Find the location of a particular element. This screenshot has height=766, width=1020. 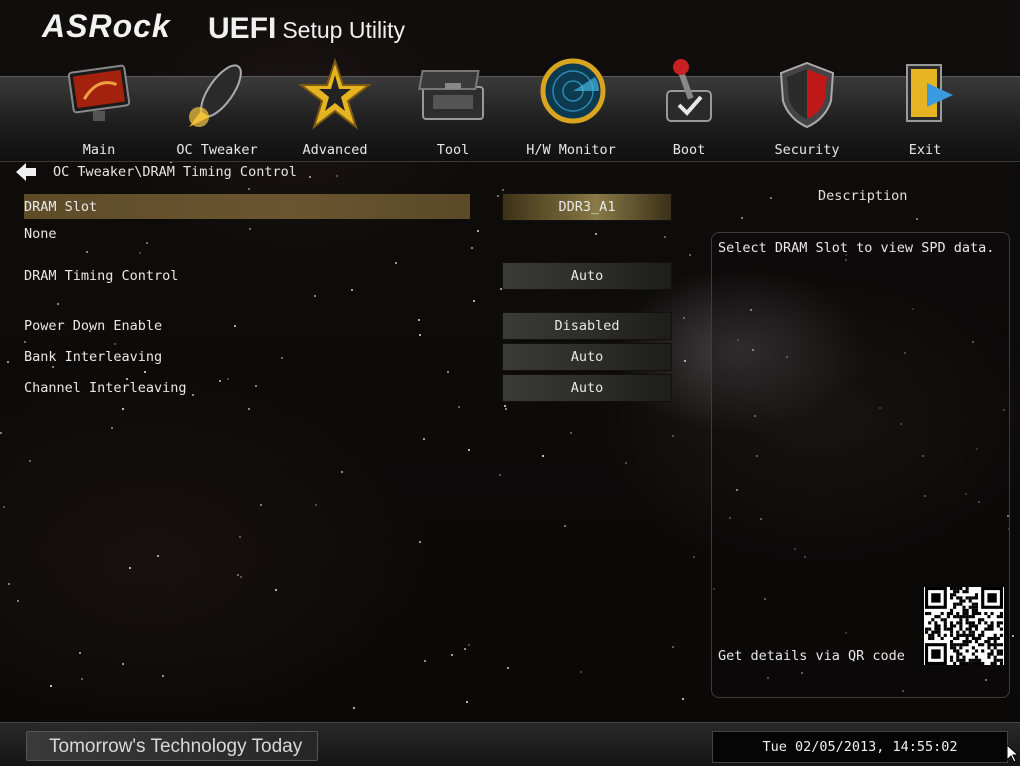

nav-item-hw-monitor: H/W Monitor is located at coordinates (571, 109).